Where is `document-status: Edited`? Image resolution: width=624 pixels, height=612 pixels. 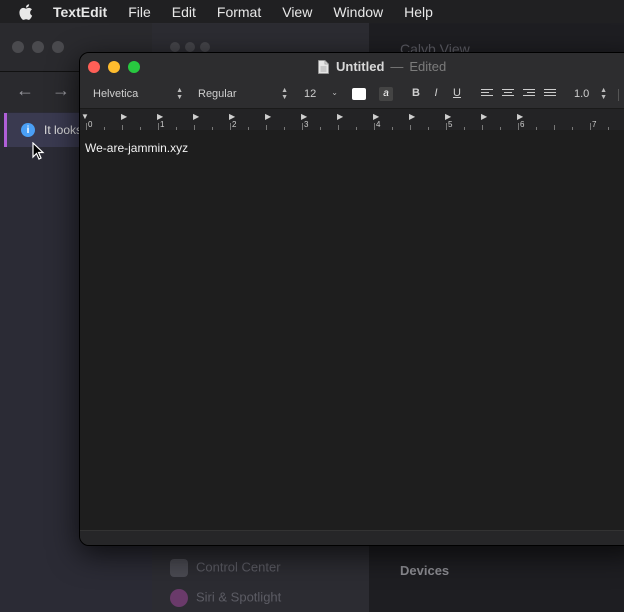 document-status: Edited is located at coordinates (428, 66).